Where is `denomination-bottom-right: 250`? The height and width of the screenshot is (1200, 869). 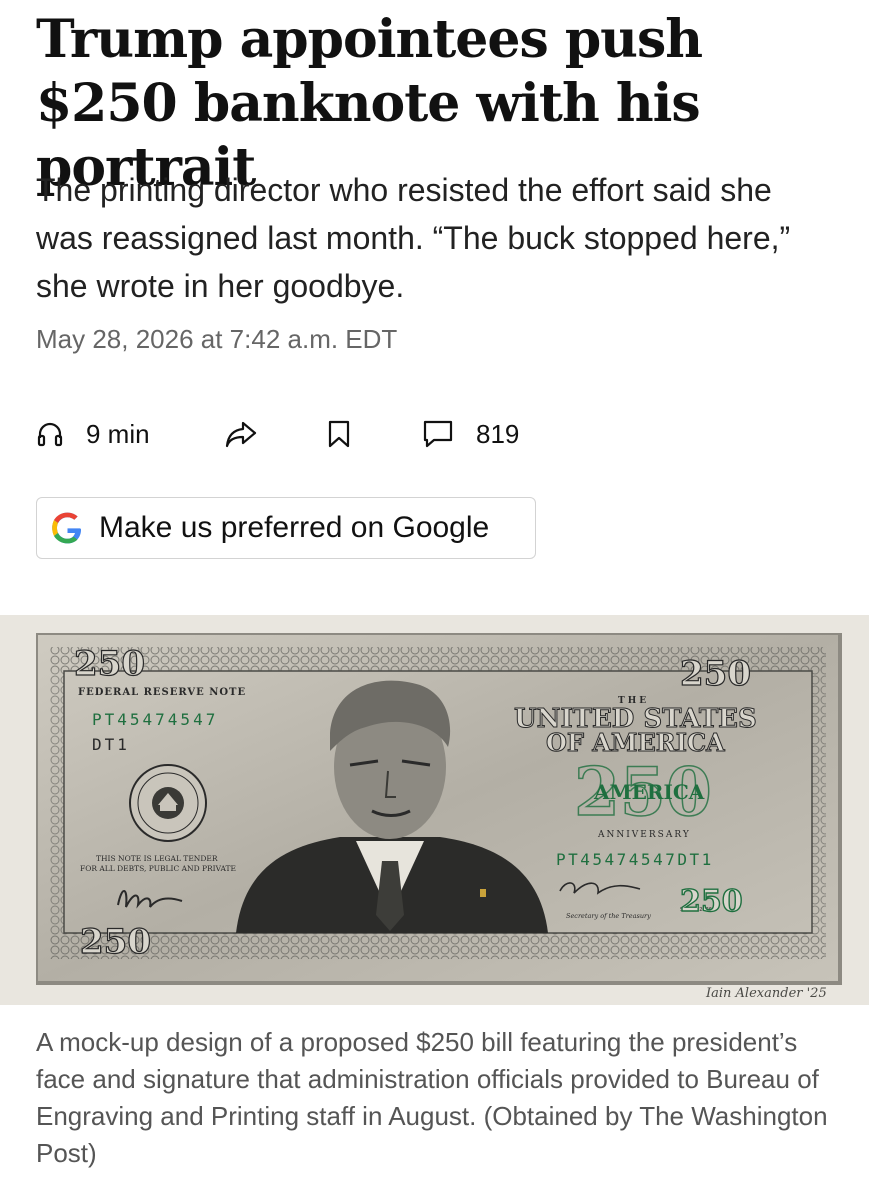 denomination-bottom-right: 250 is located at coordinates (711, 901).